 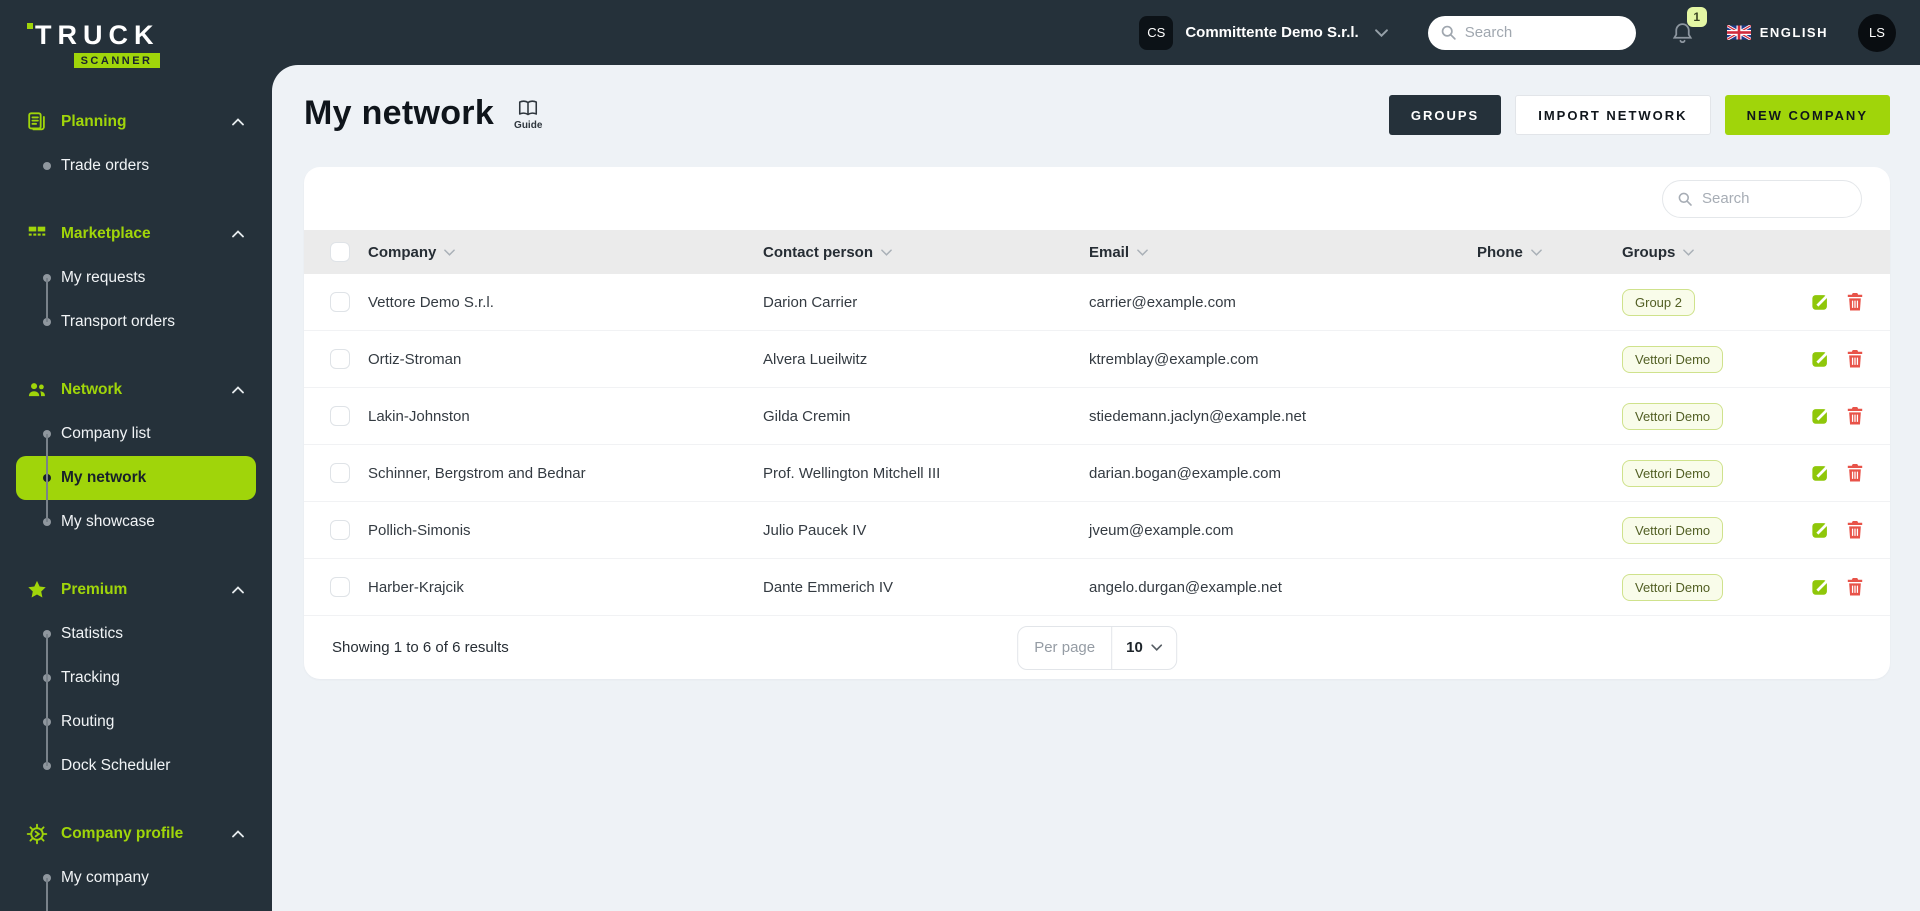 I want to click on organization-selector: CS Committente Demo S.r.l., so click(x=1263, y=32).